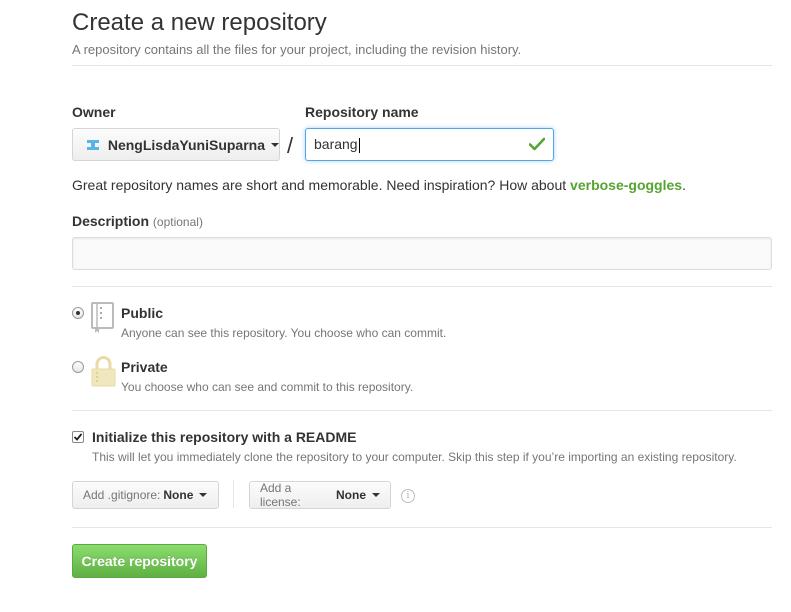 This screenshot has height=612, width=791. I want to click on checkbox-check-icon, so click(78, 437).